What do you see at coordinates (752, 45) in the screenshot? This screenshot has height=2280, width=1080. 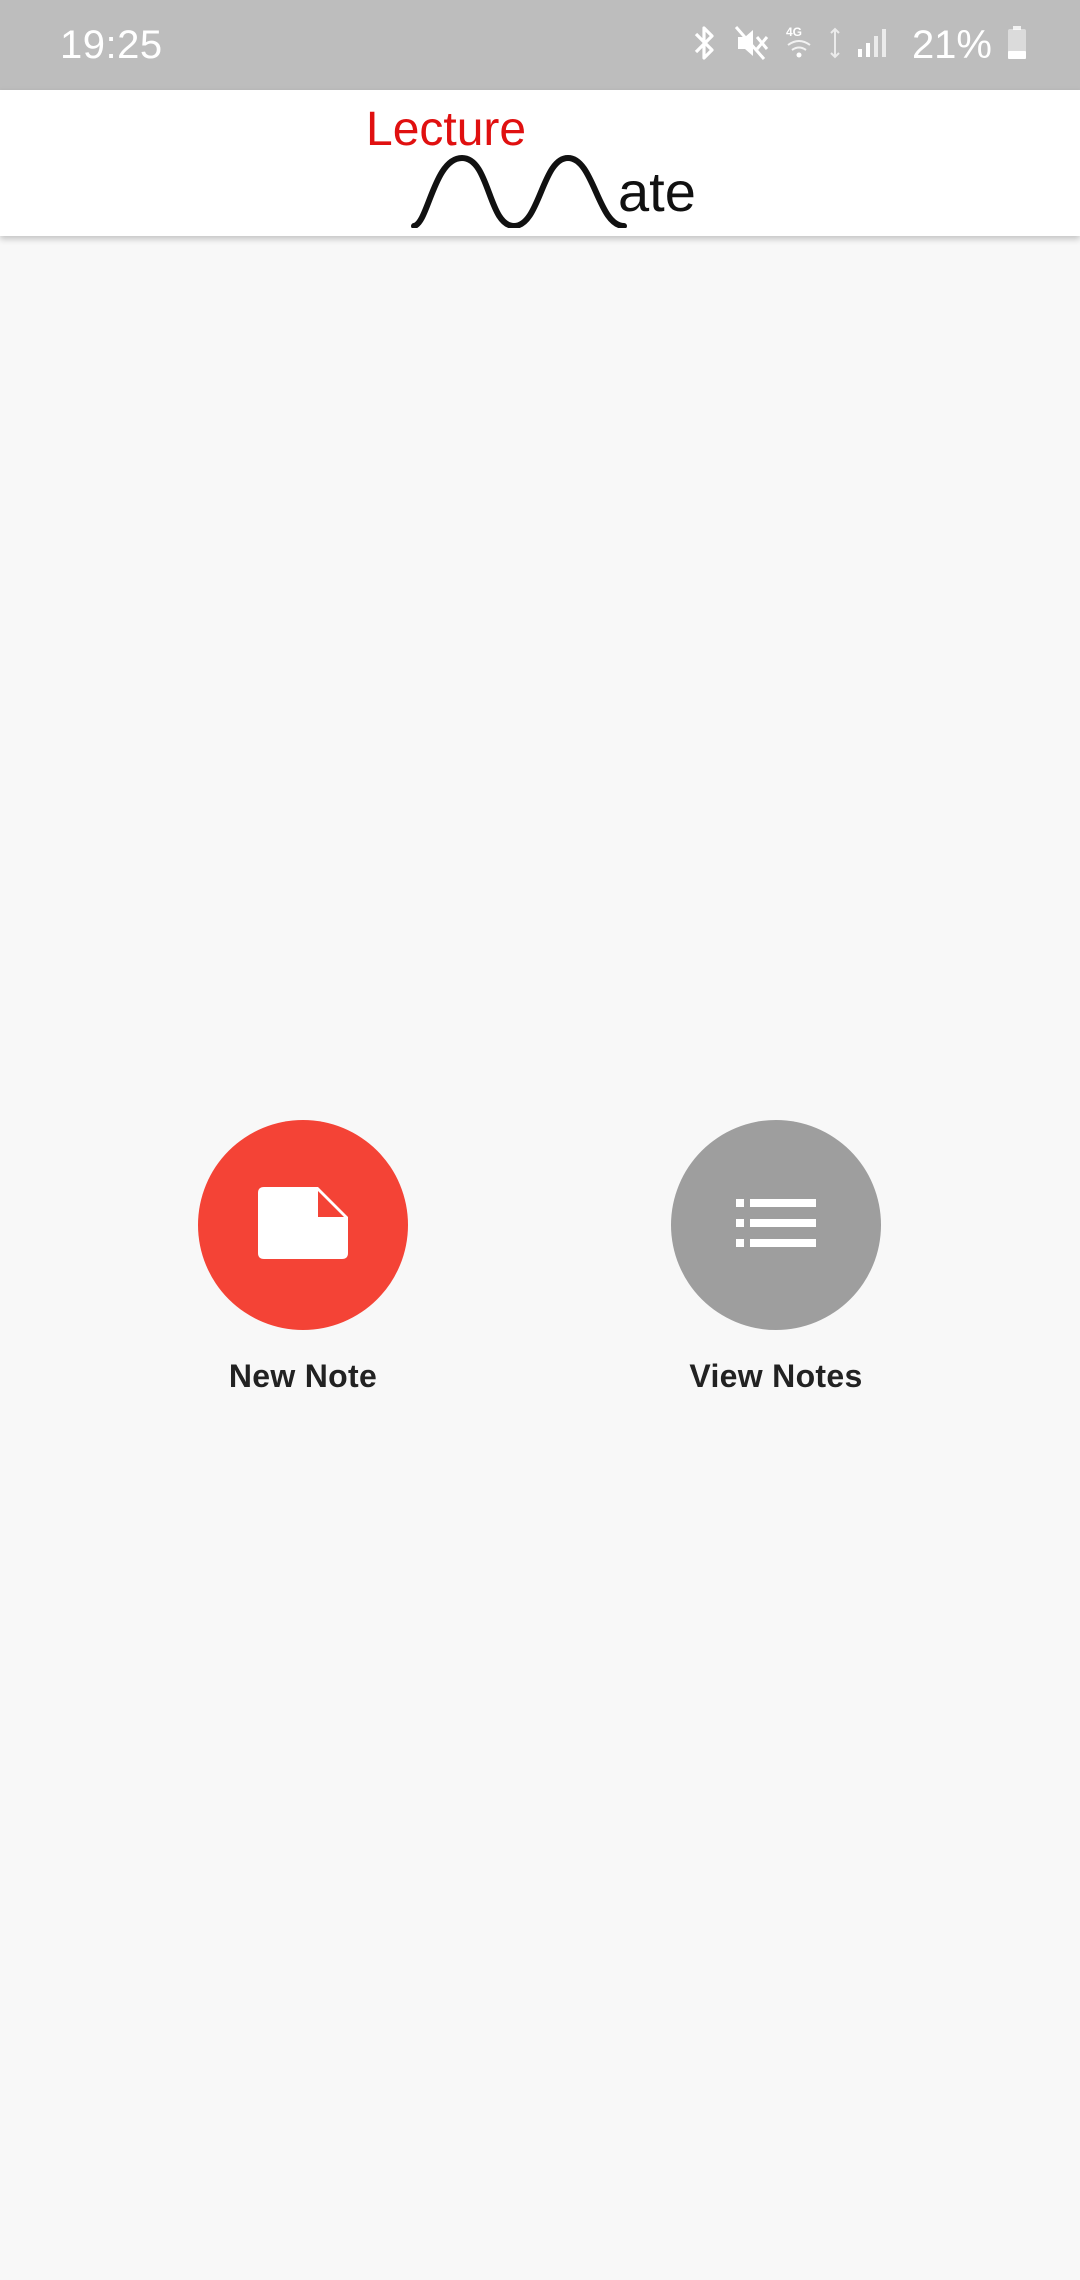 I see `mute-icon` at bounding box center [752, 45].